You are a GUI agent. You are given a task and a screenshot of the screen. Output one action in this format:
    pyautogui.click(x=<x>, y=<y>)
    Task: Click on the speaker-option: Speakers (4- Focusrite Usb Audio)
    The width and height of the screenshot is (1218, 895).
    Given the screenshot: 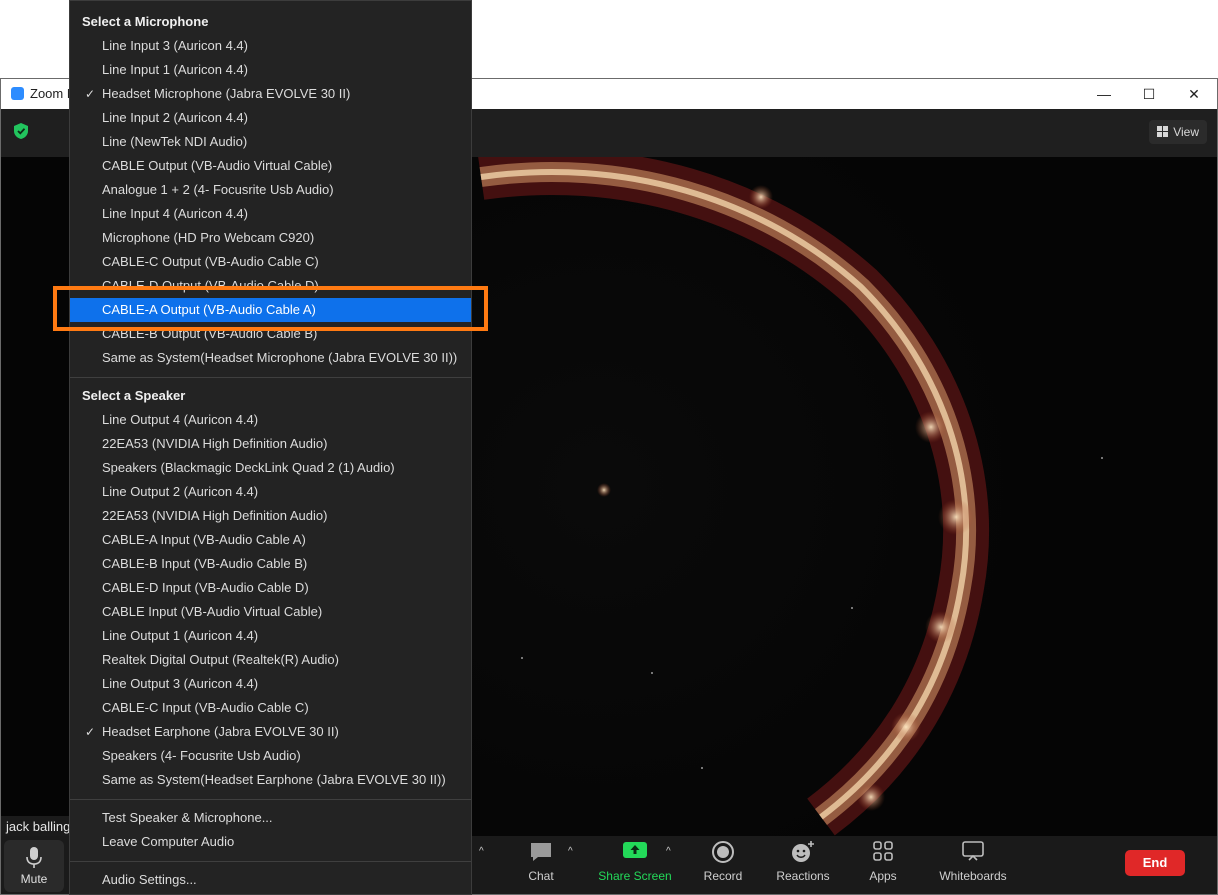 What is the action you would take?
    pyautogui.click(x=270, y=756)
    